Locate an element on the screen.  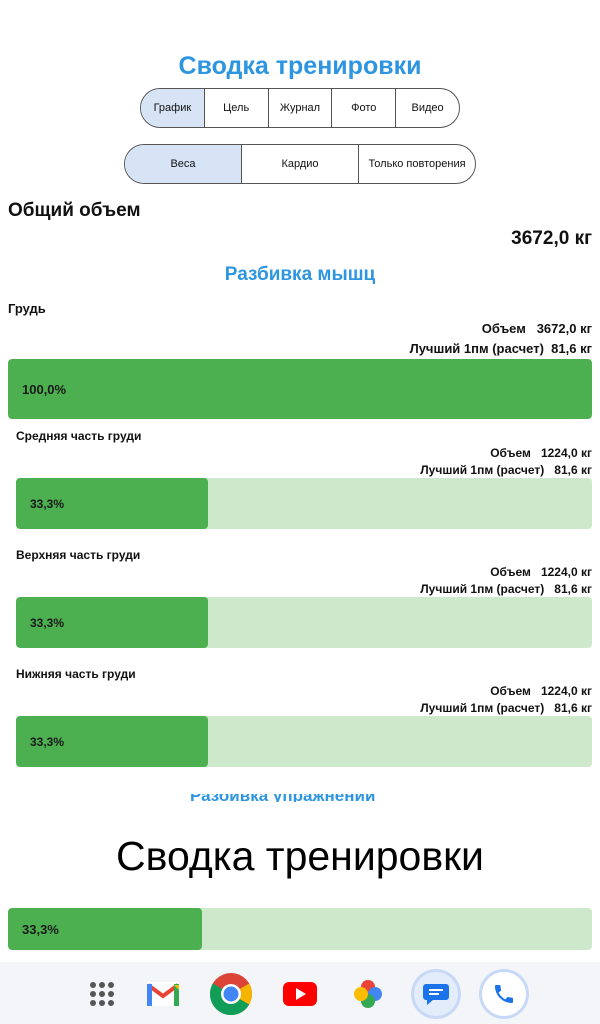
group-name: Грудь is located at coordinates (27, 308).